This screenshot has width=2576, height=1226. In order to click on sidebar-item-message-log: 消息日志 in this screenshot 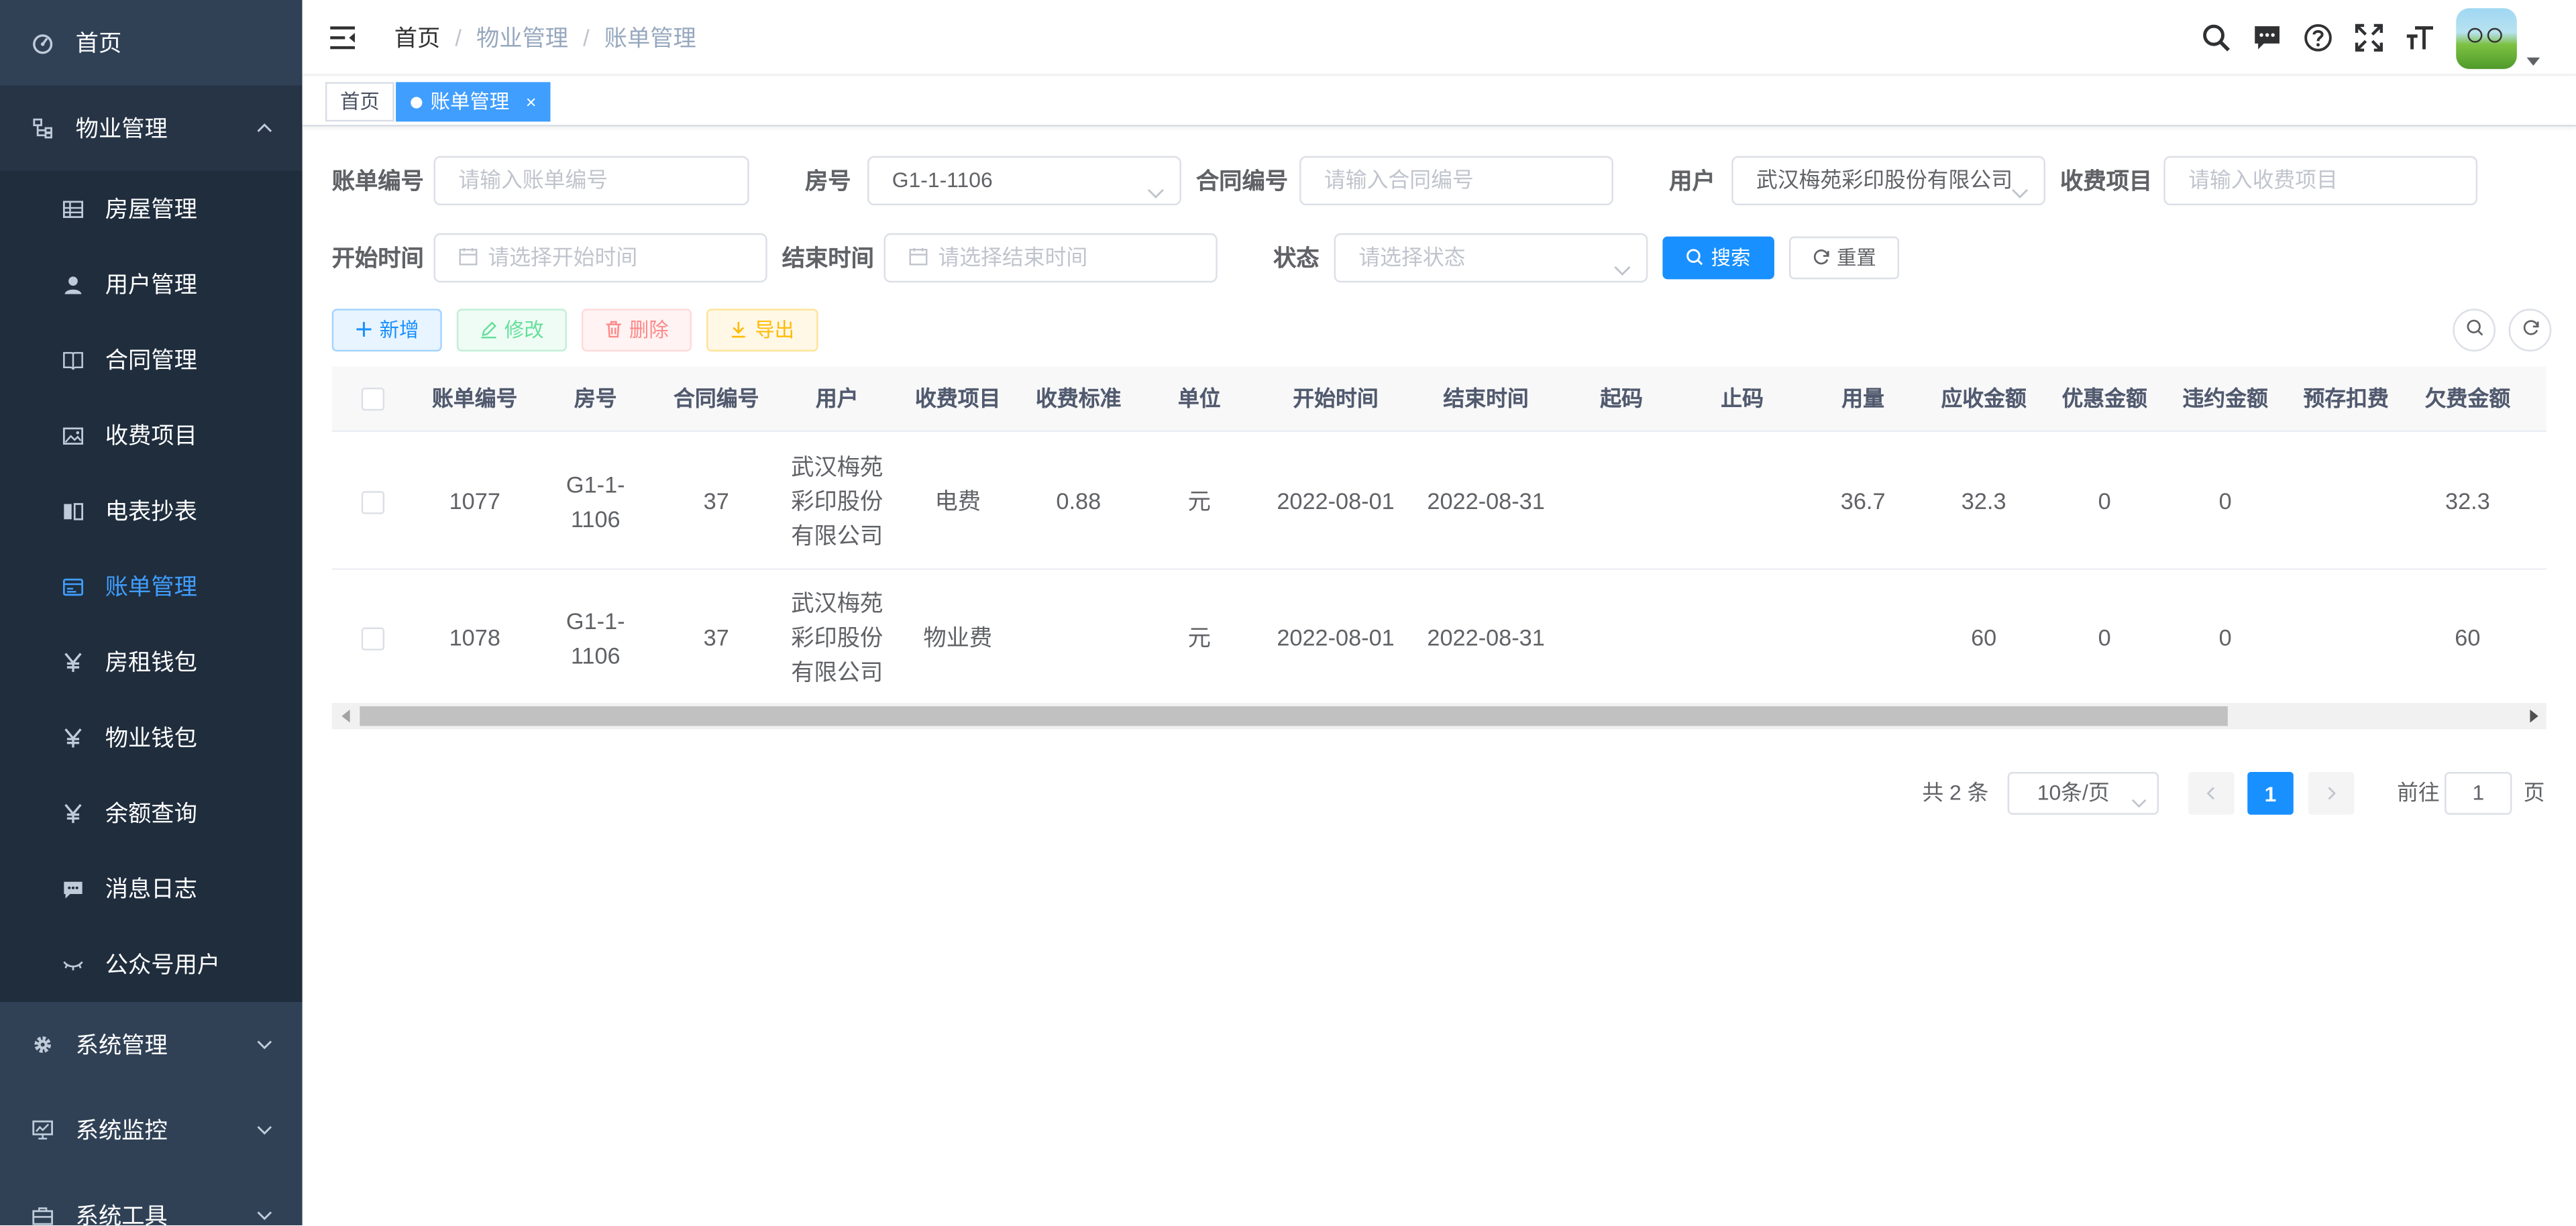, I will do `click(151, 889)`.